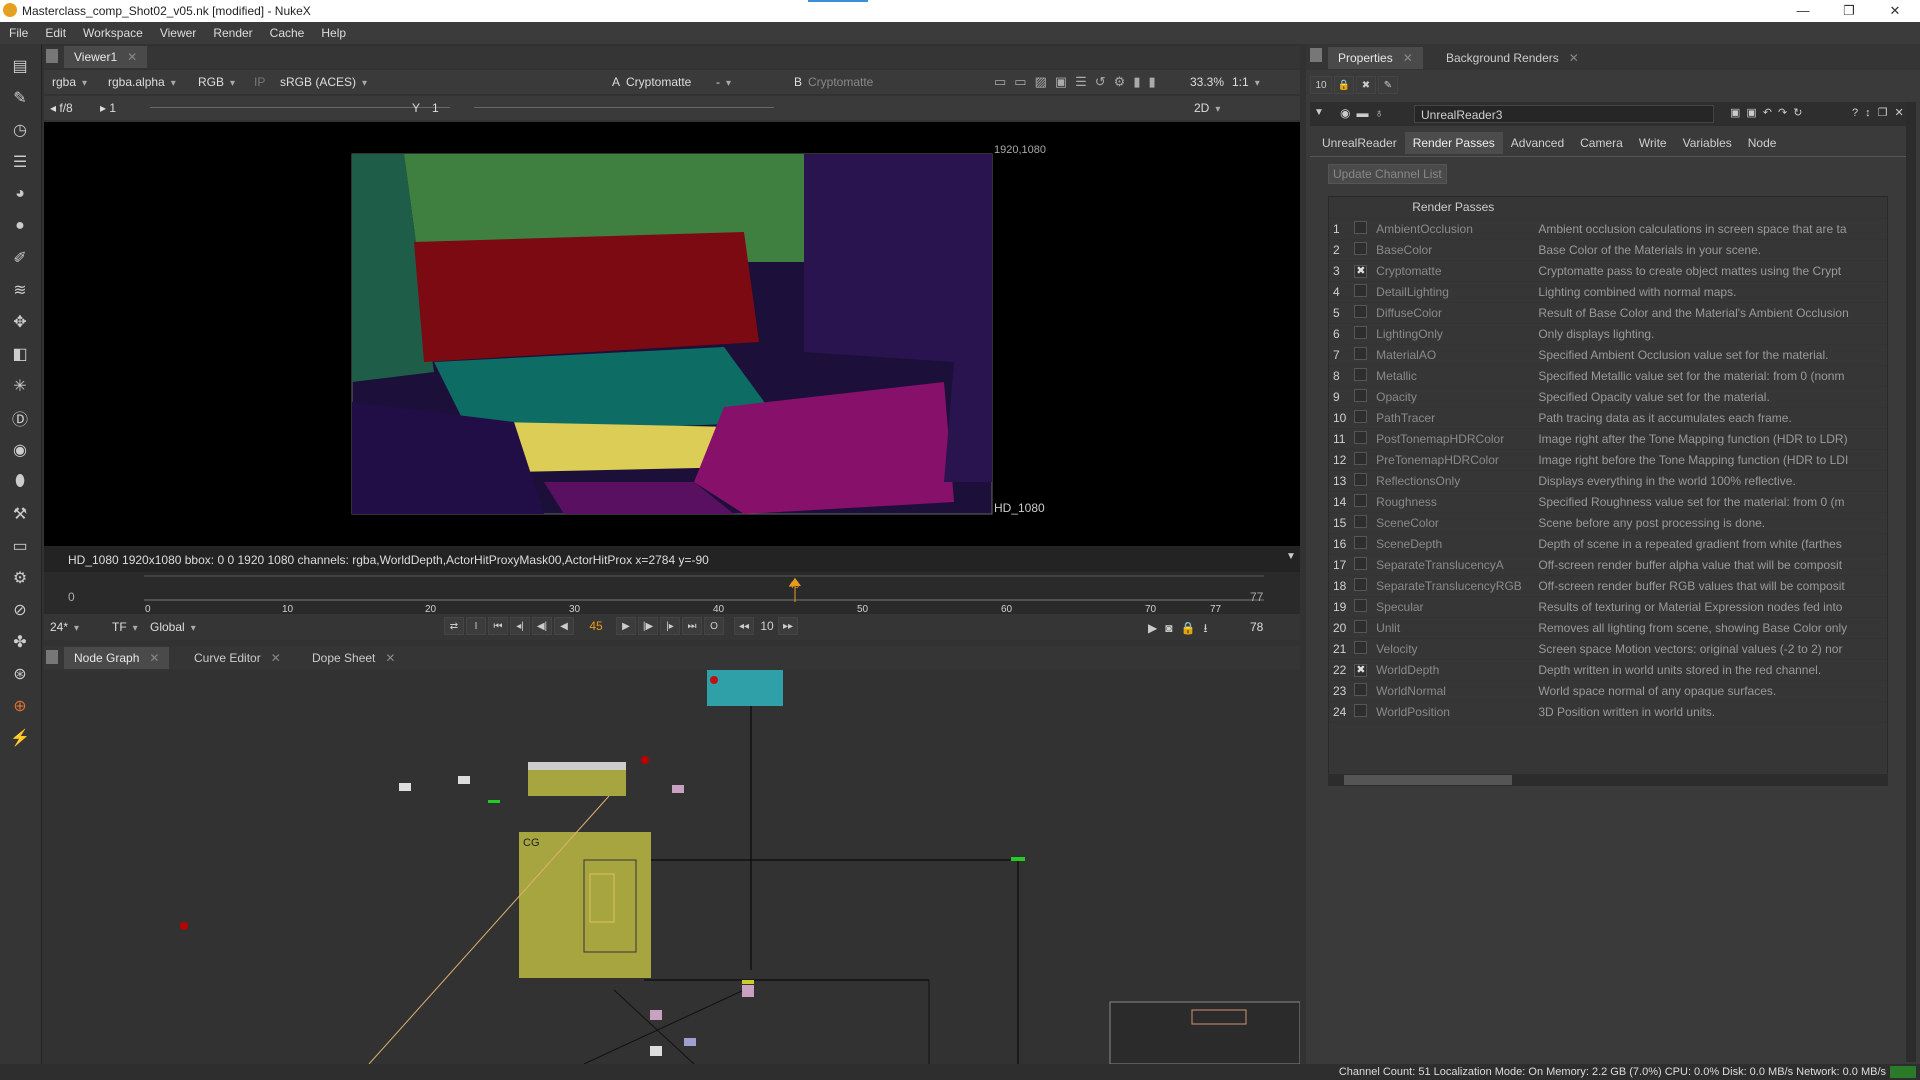 This screenshot has height=1080, width=1920. I want to click on next-frame-button: |▶, so click(648, 626).